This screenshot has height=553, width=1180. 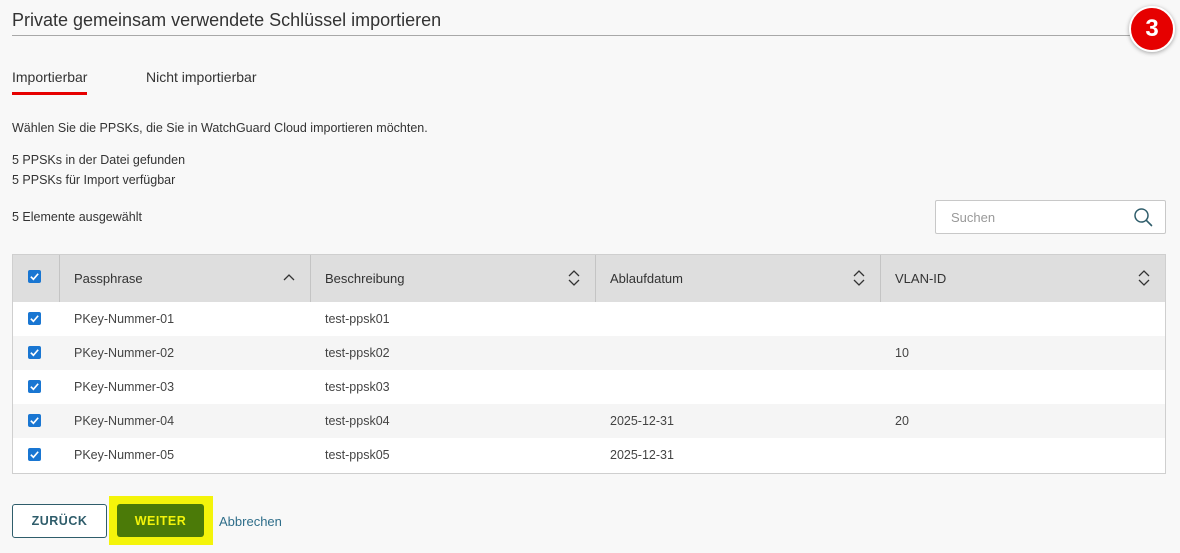 What do you see at coordinates (357, 455) in the screenshot?
I see `cell-description: test-ppsk05` at bounding box center [357, 455].